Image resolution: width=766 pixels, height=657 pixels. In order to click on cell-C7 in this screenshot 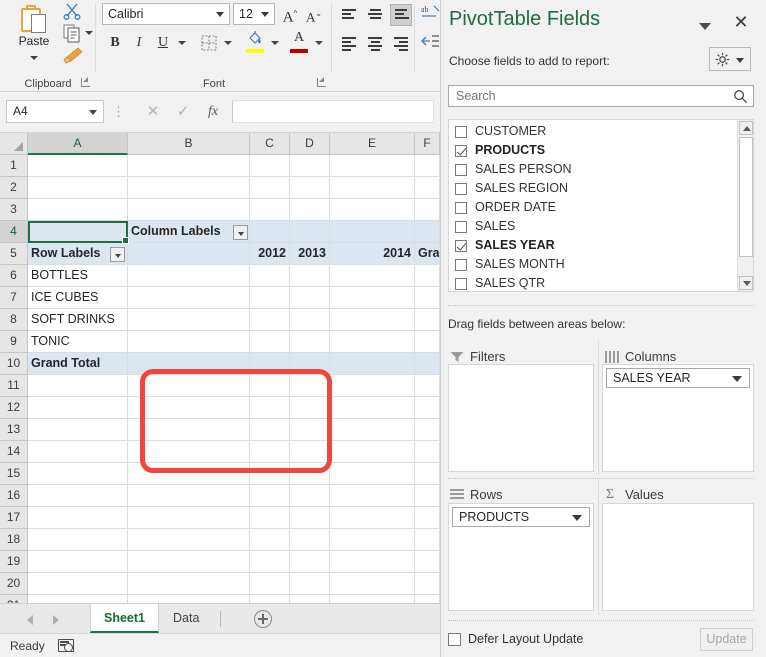, I will do `click(270, 298)`.